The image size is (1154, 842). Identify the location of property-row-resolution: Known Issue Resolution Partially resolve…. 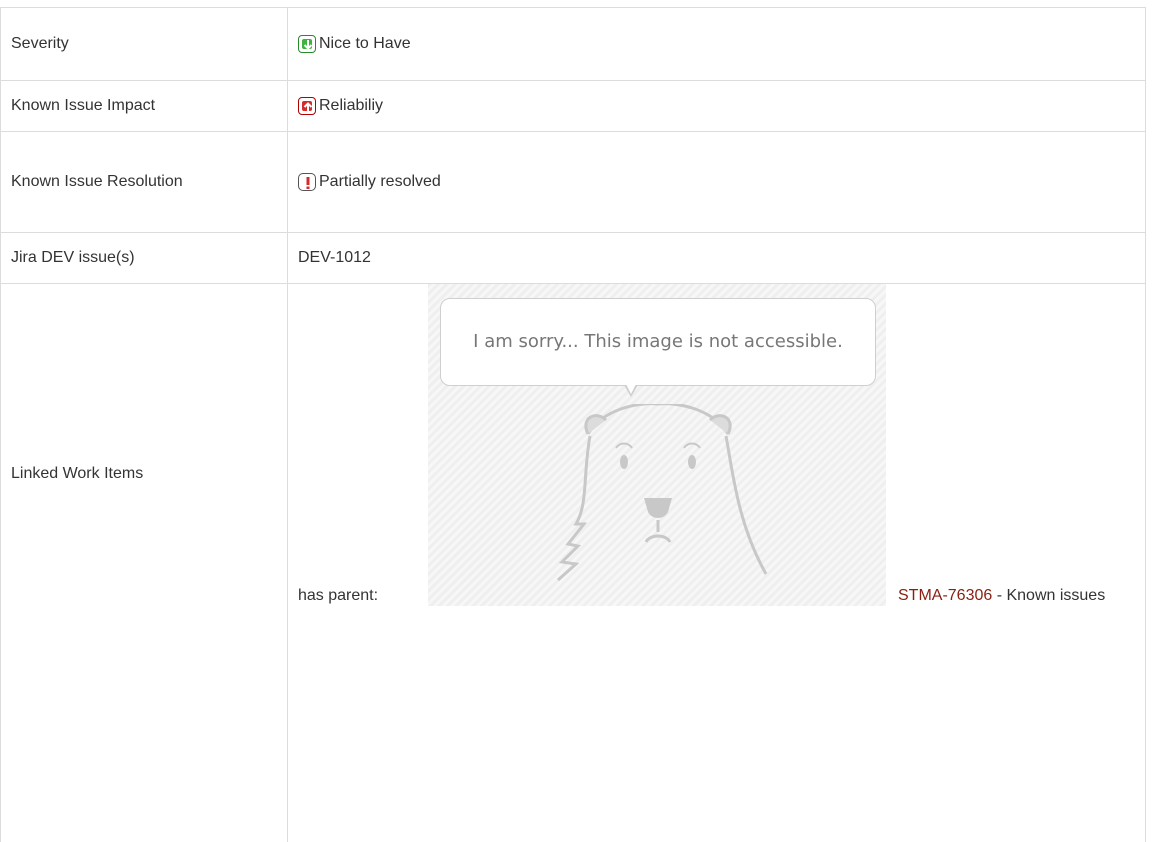
(573, 182).